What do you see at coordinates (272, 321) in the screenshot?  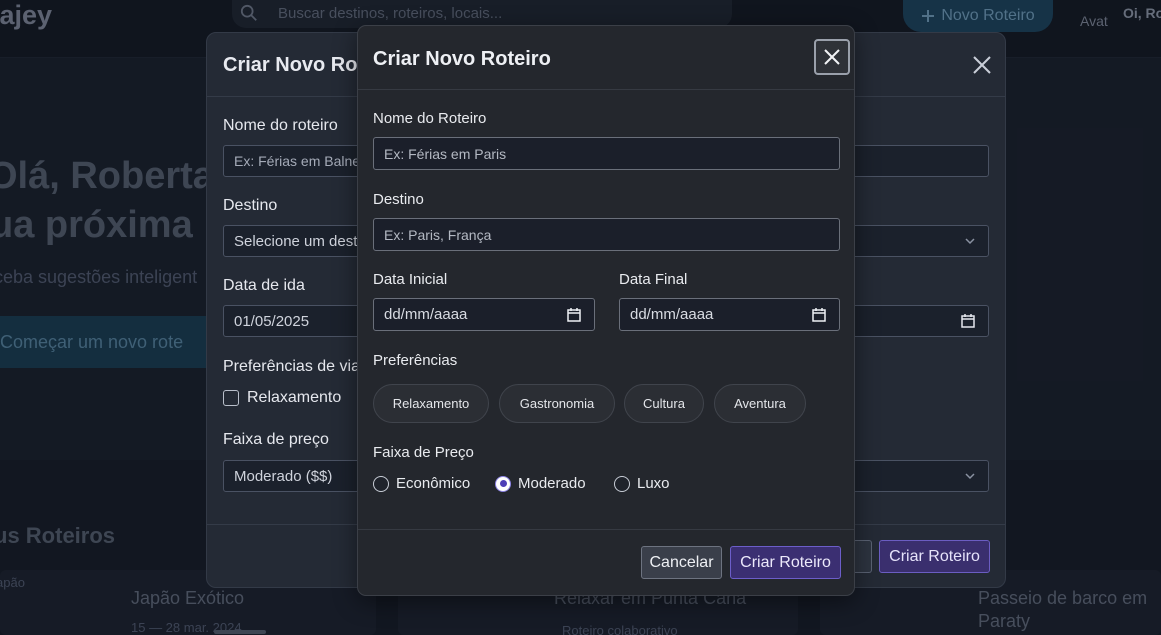 I see `date-value: 01/05/2025` at bounding box center [272, 321].